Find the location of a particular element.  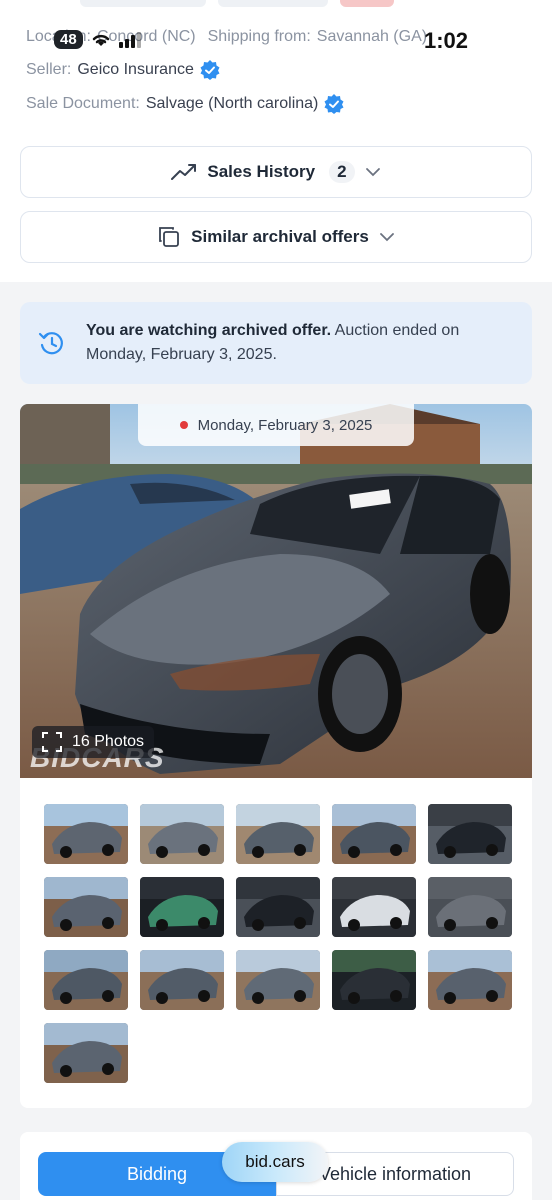

thumbnail-rear is located at coordinates (374, 834).